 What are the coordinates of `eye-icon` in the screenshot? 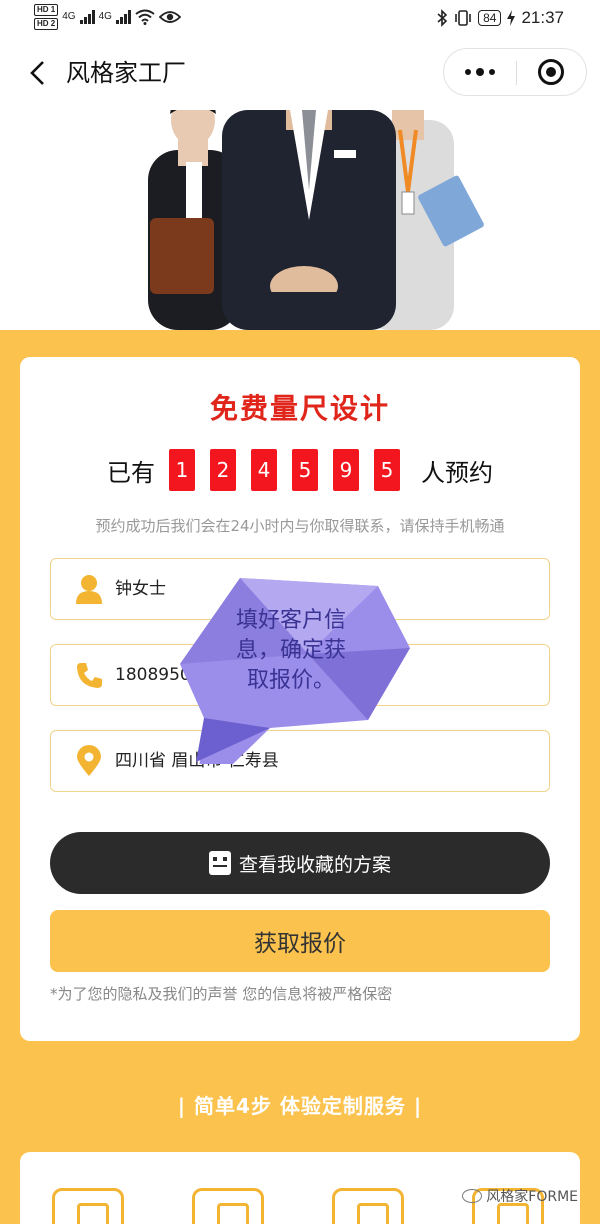 It's located at (169, 17).